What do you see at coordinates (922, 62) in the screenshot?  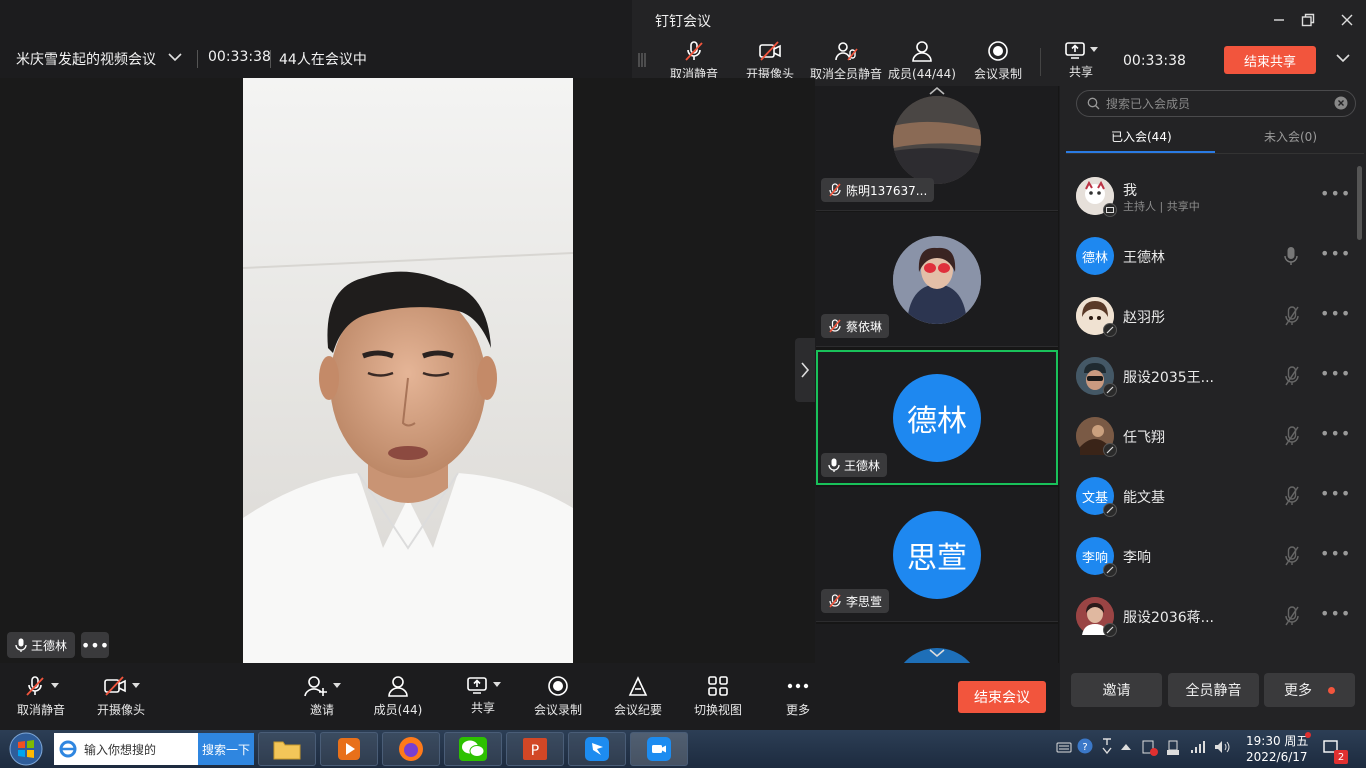 I see `share-members-button: 成员(44/44)` at bounding box center [922, 62].